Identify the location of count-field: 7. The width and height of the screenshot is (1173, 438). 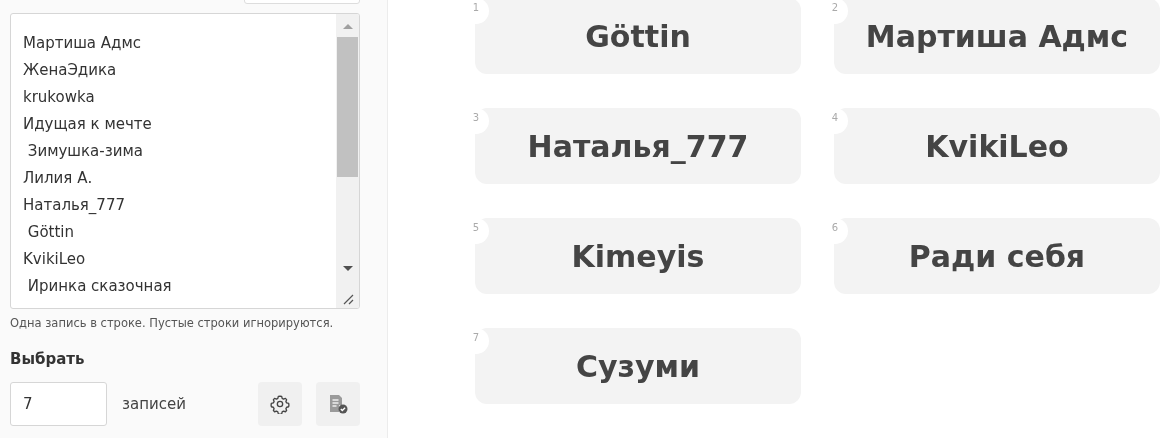
(58, 404).